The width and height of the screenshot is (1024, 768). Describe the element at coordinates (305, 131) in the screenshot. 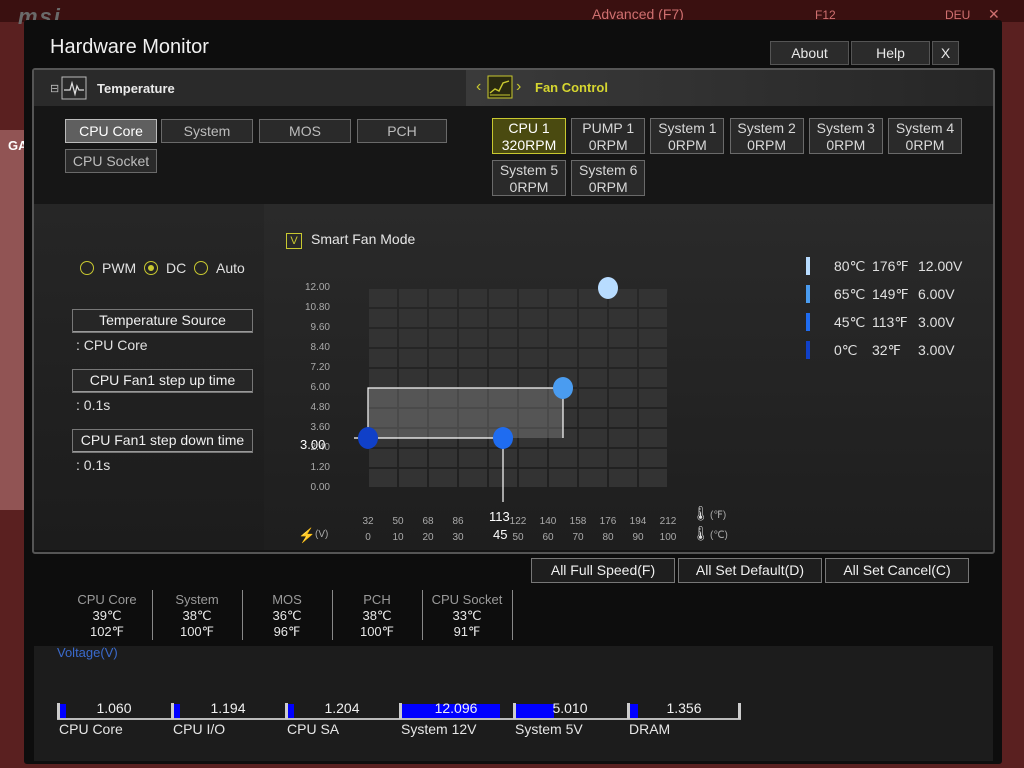

I see `source-button: MOS` at that location.